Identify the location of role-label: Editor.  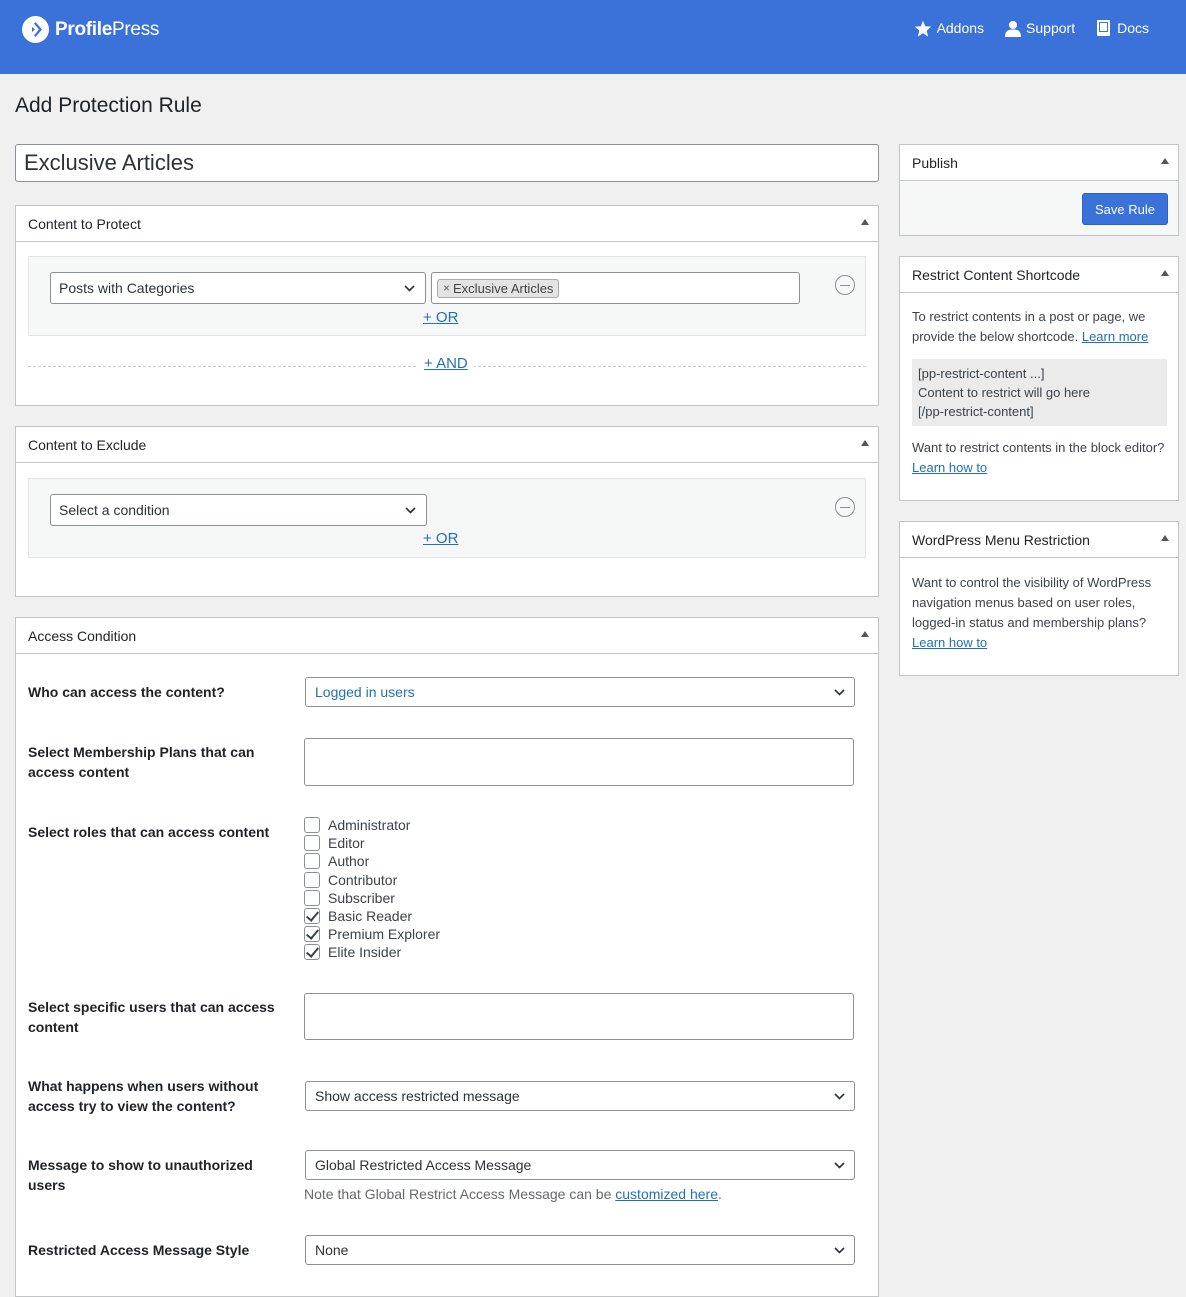
(346, 843).